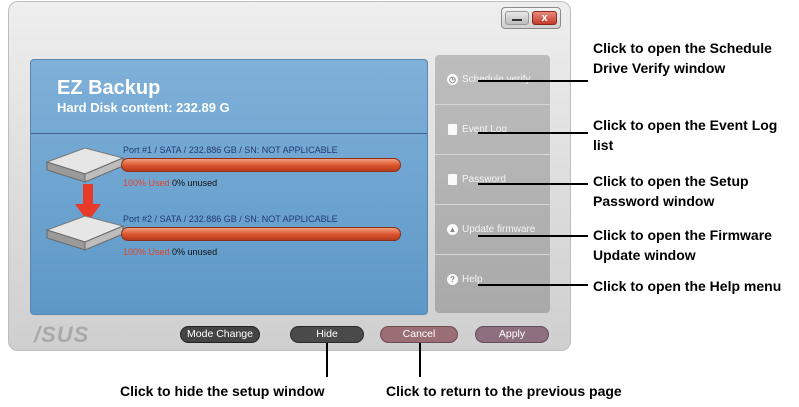  Describe the element at coordinates (220, 334) in the screenshot. I see `mode-change-button: Mode Change` at that location.